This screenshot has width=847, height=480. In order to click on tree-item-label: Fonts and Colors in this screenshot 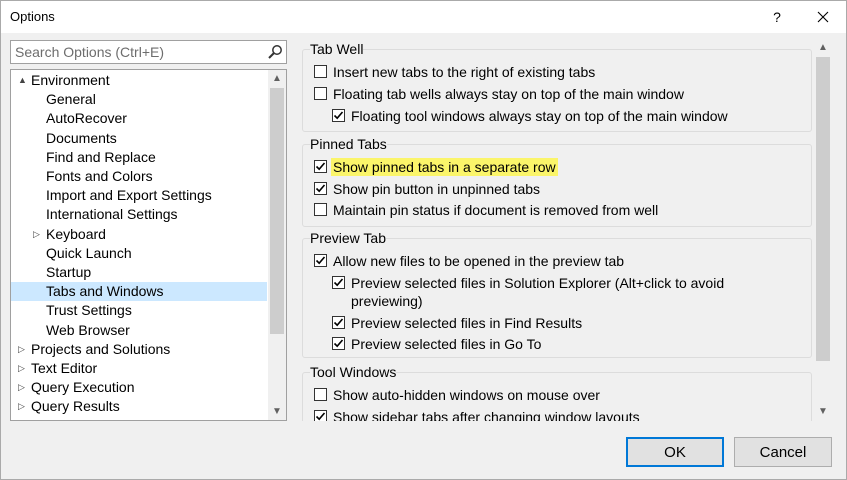, I will do `click(99, 176)`.